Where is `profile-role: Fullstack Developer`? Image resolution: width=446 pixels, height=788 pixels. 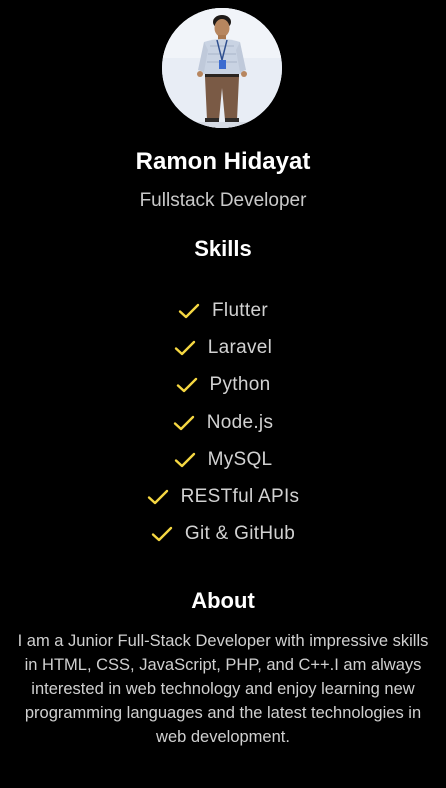
profile-role: Fullstack Developer is located at coordinates (223, 200).